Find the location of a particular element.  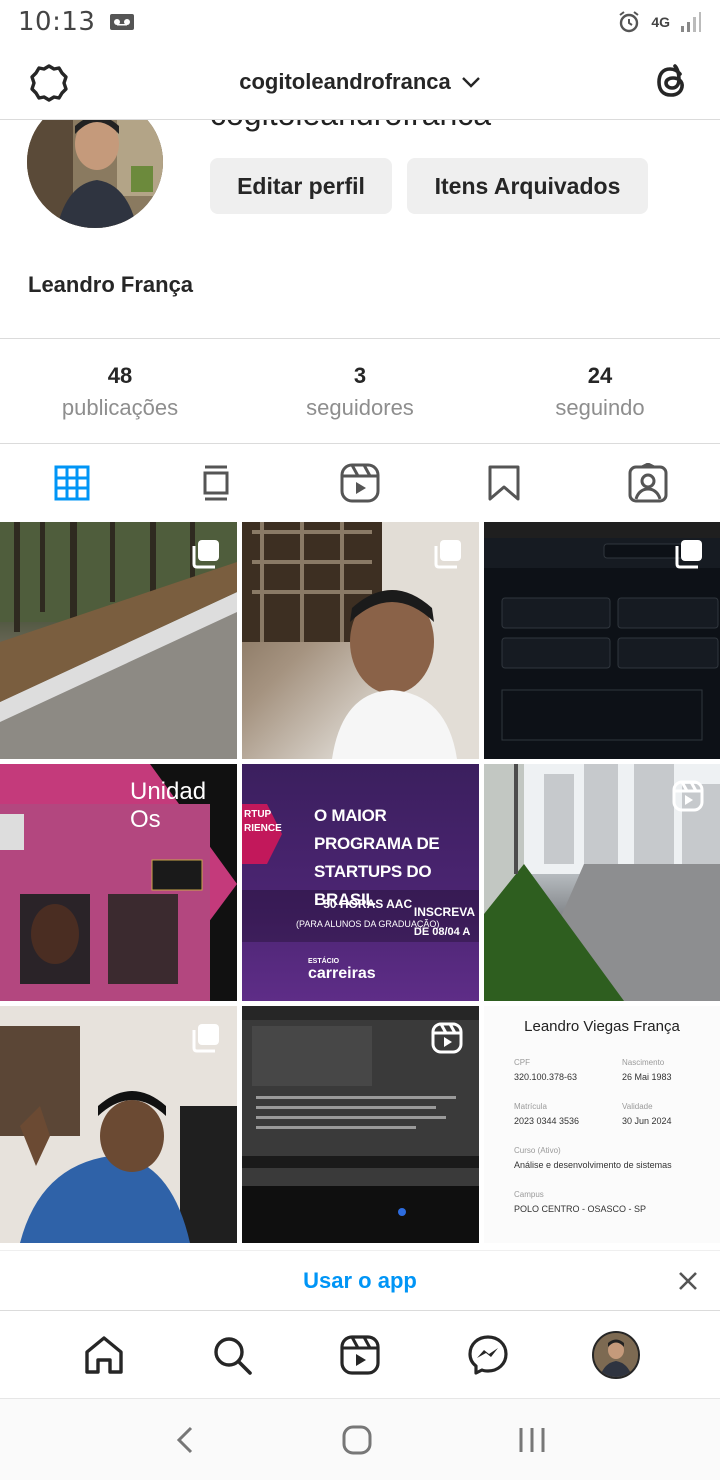

saved-icon is located at coordinates (504, 483).